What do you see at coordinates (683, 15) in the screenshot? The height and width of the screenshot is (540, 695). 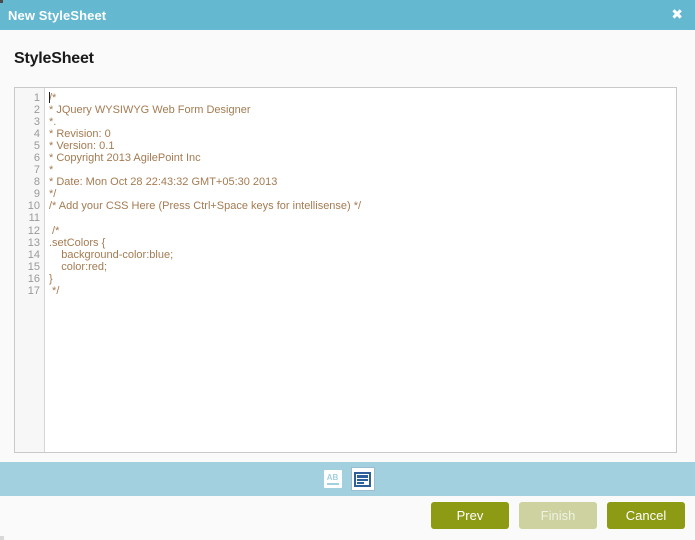 I see `close-icon: ✖` at bounding box center [683, 15].